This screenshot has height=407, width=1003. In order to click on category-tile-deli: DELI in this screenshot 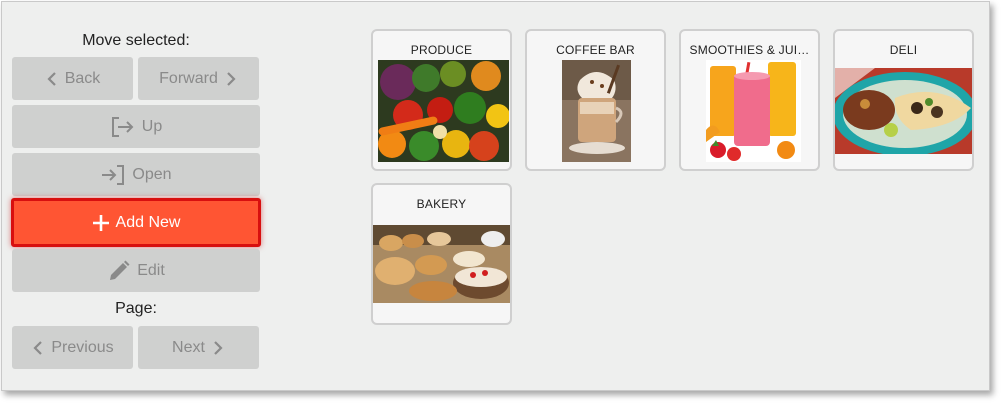, I will do `click(903, 100)`.